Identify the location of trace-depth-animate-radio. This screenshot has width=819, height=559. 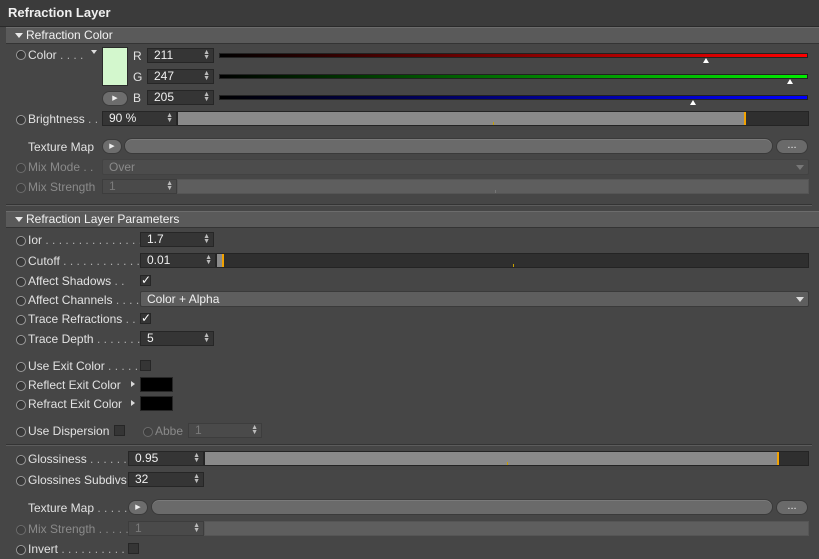
(21, 340).